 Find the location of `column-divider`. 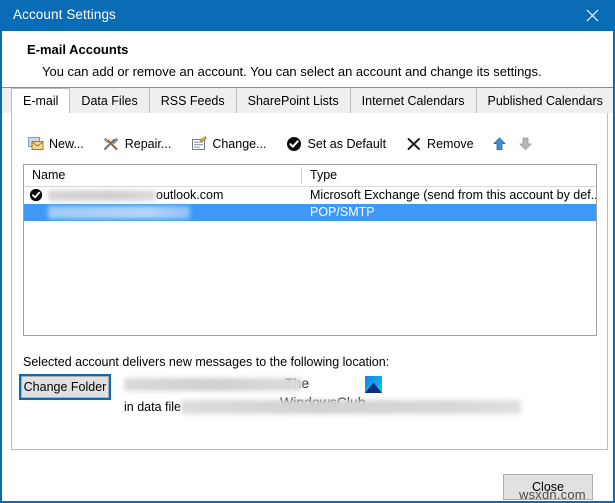

column-divider is located at coordinates (301, 175).